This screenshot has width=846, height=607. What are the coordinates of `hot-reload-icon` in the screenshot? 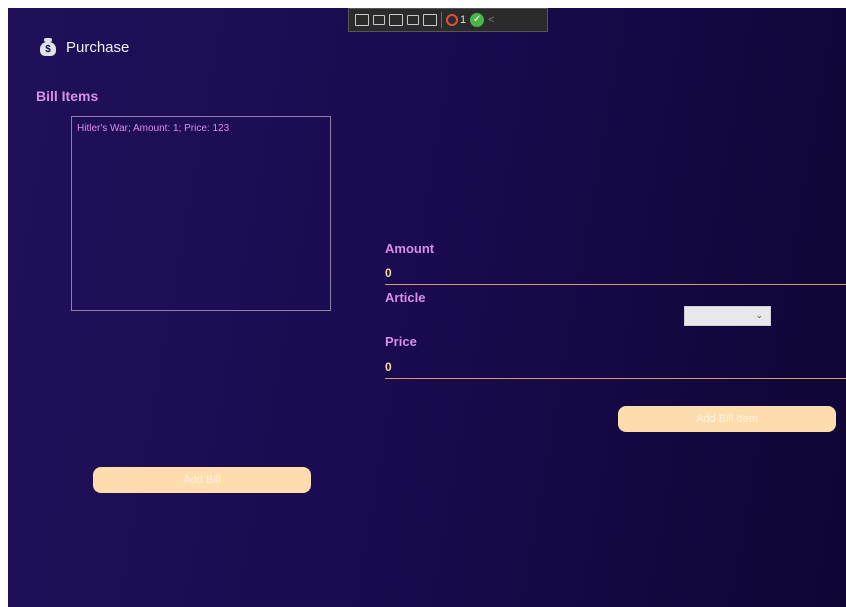 It's located at (430, 20).